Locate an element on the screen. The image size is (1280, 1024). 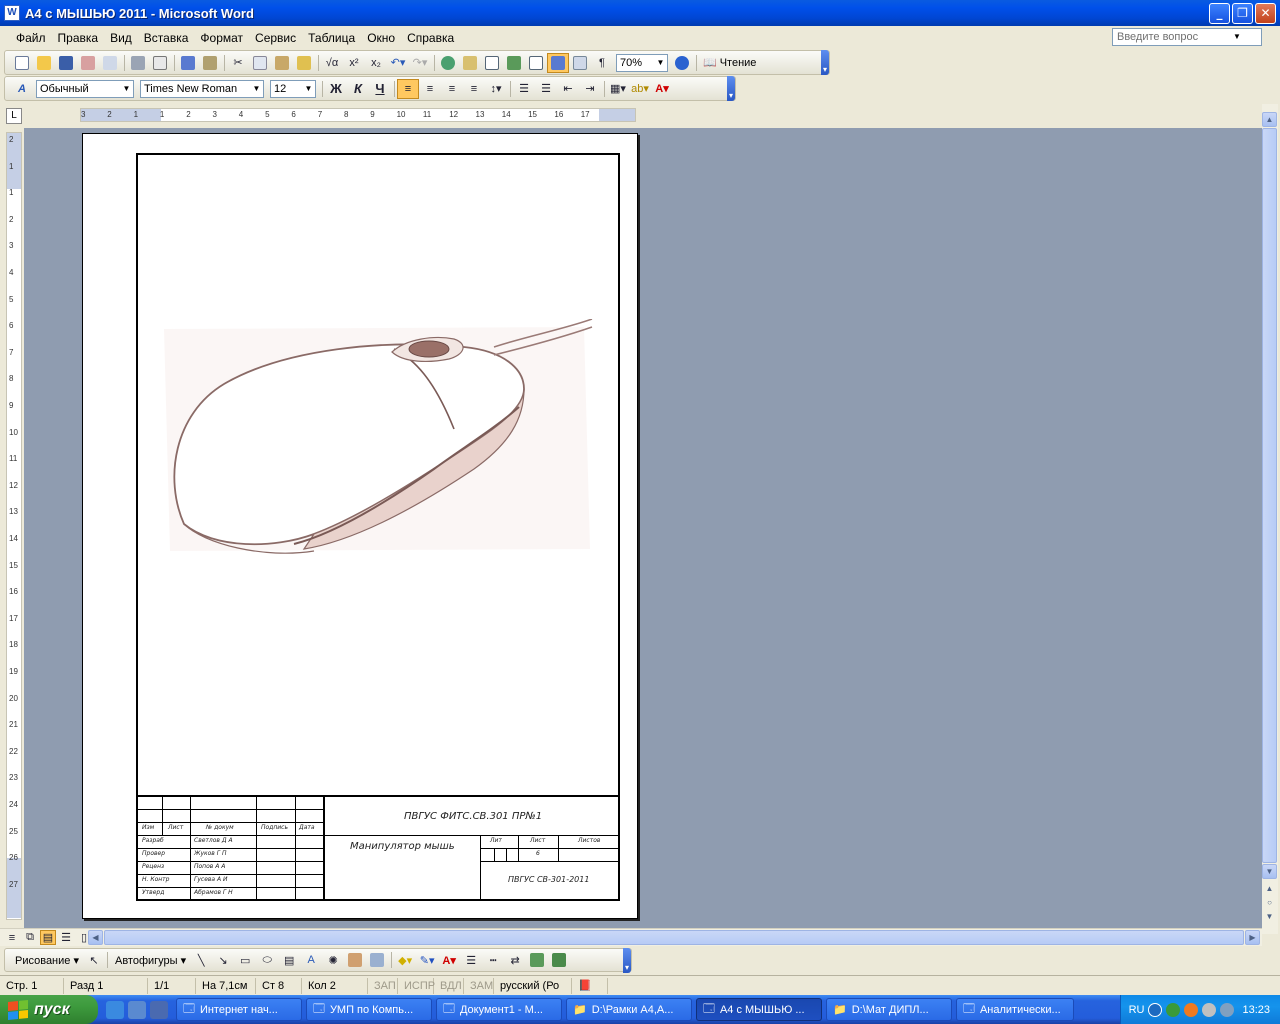
columns-icon is located at coordinates (536, 63).